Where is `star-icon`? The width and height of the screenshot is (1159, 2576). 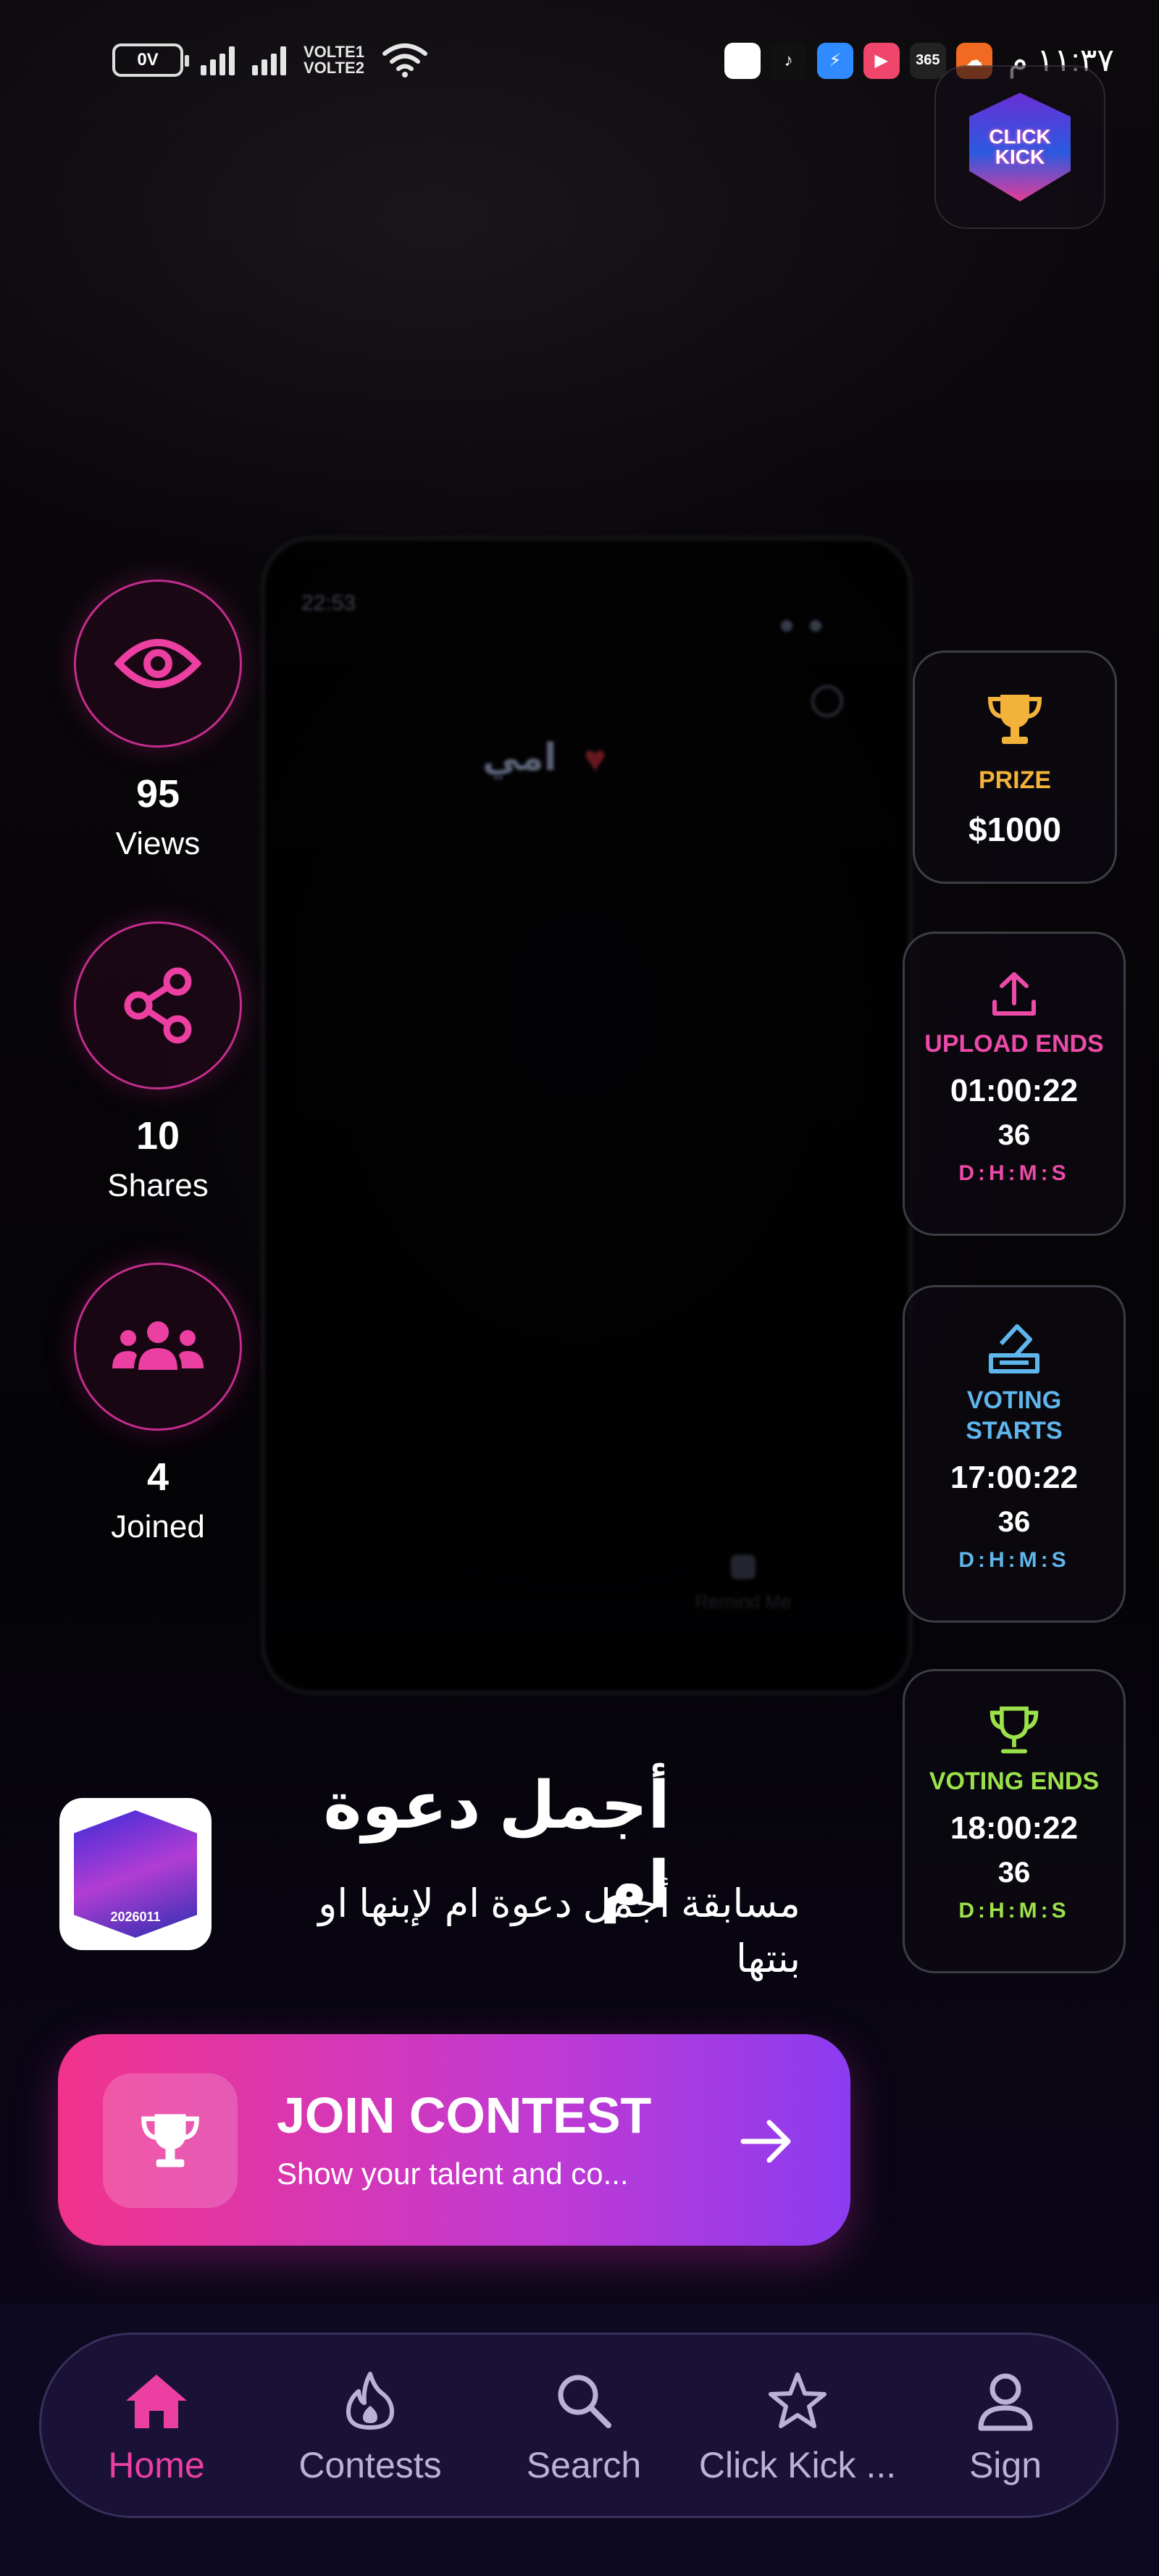 star-icon is located at coordinates (798, 2400).